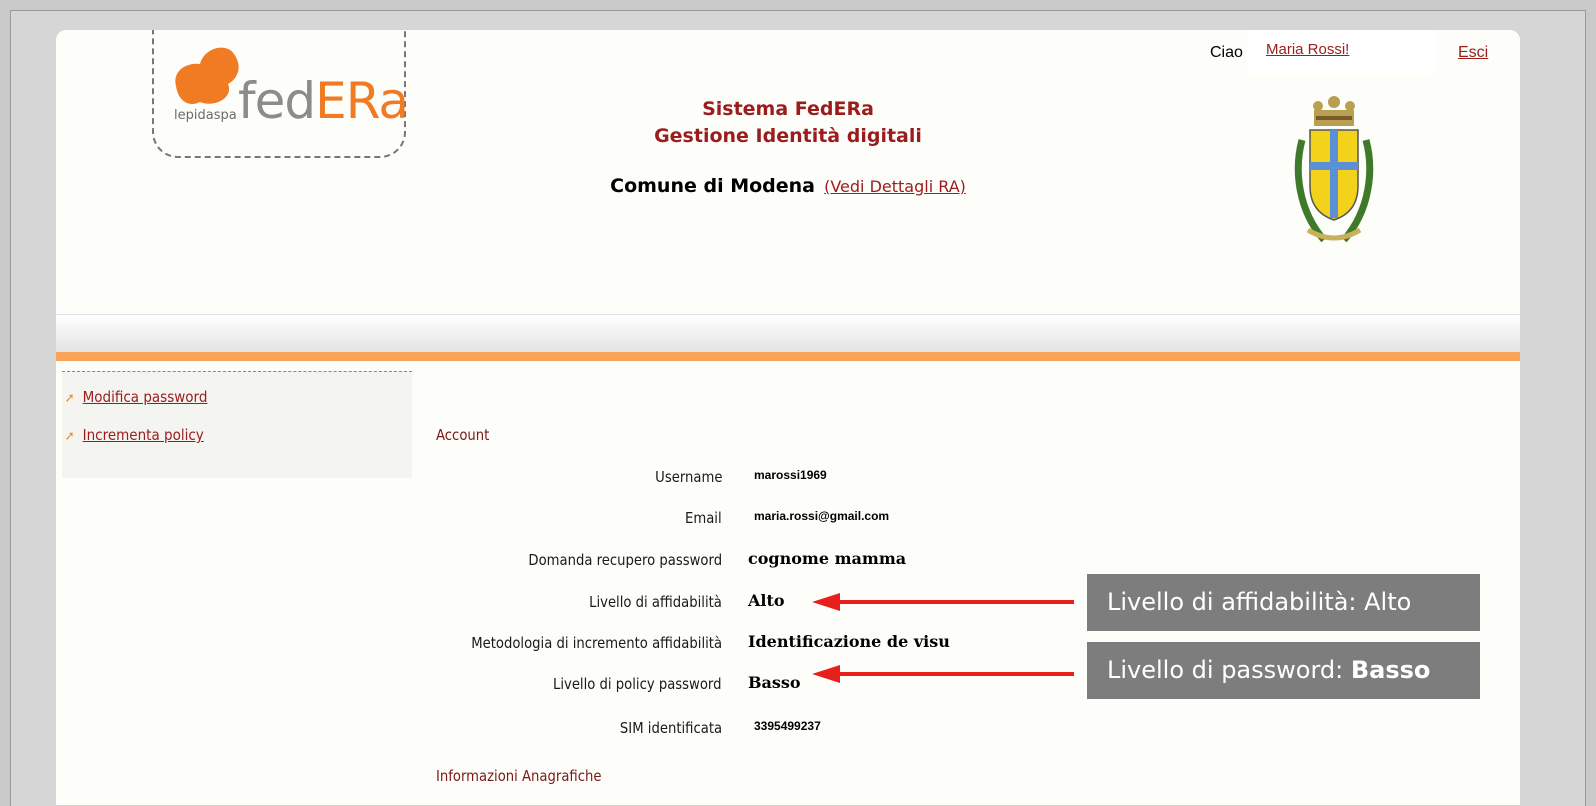 The image size is (1596, 806). Describe the element at coordinates (736, 477) in the screenshot. I see `row-username: Username marossi1969` at that location.